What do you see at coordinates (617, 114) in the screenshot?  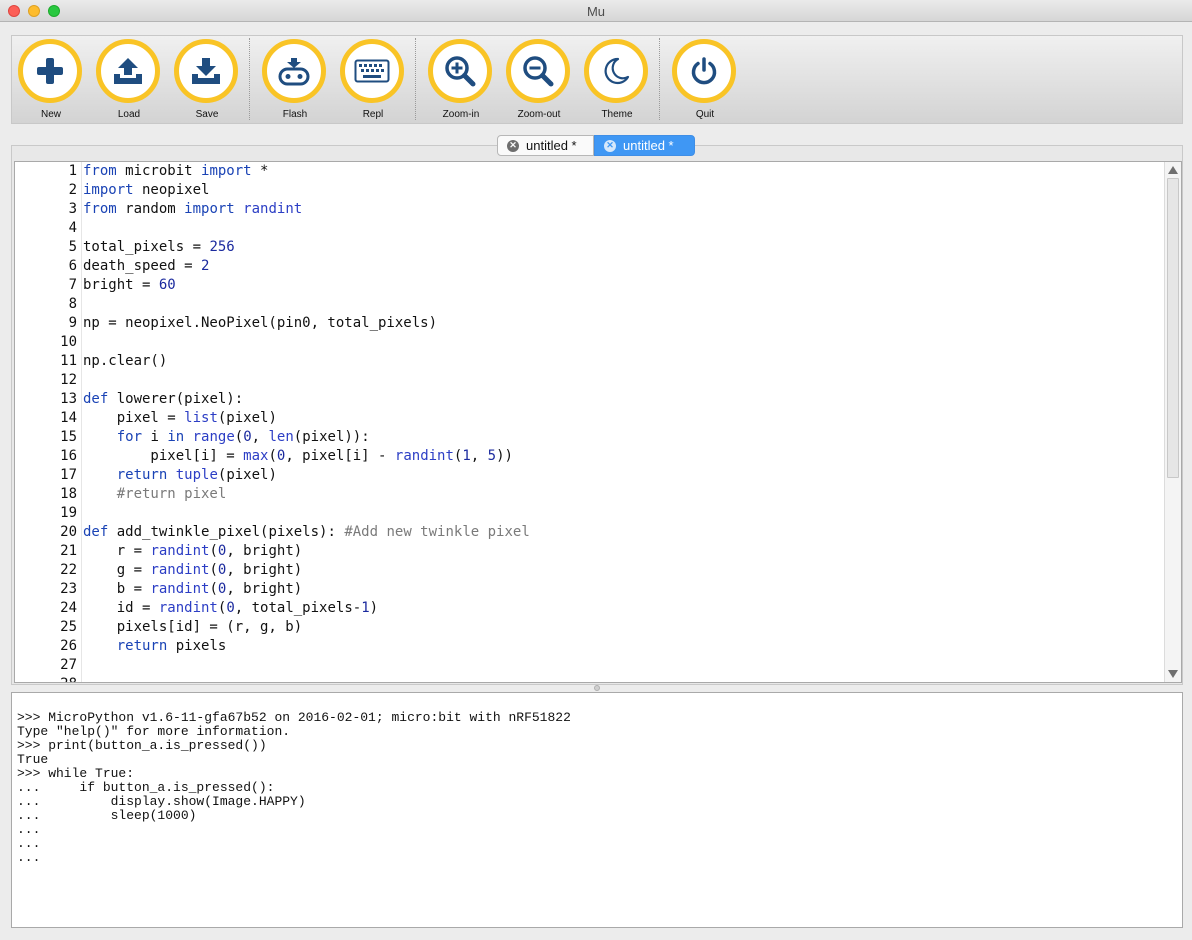 I see `theme-label: Theme` at bounding box center [617, 114].